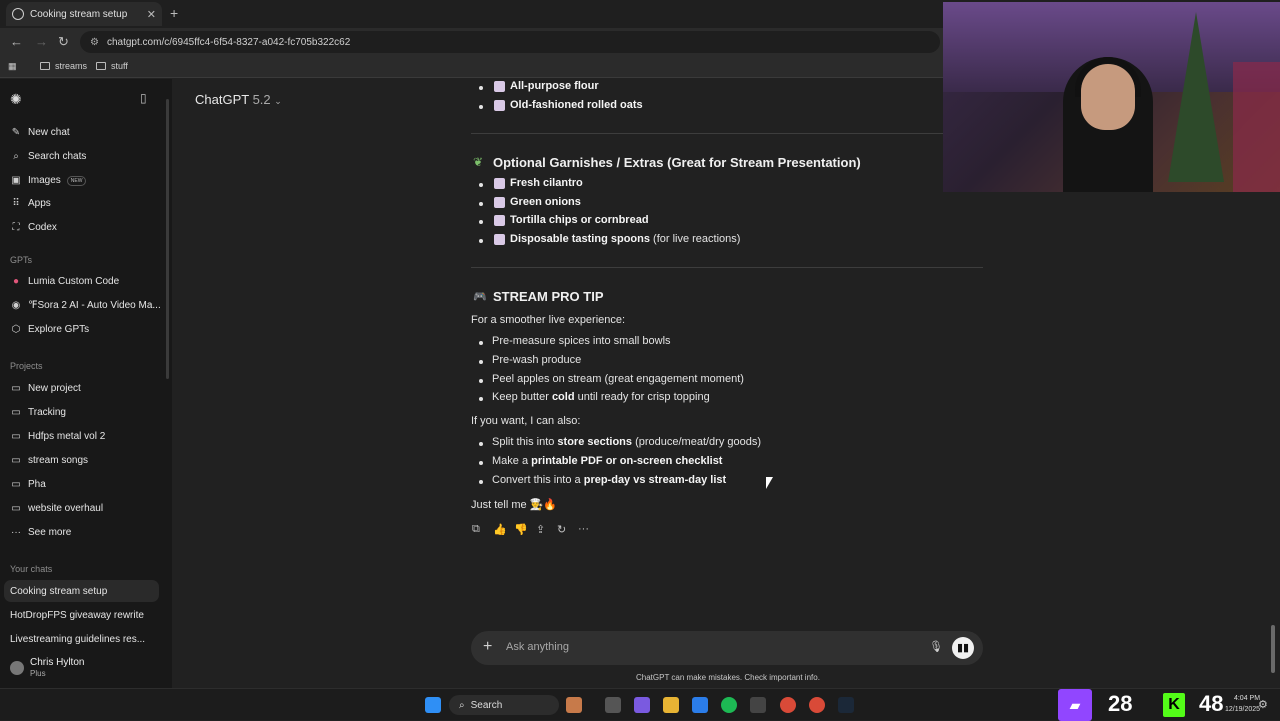 The width and height of the screenshot is (1280, 721). Describe the element at coordinates (30, 203) in the screenshot. I see `sidebar-item-apps: ⠿ Apps` at that location.